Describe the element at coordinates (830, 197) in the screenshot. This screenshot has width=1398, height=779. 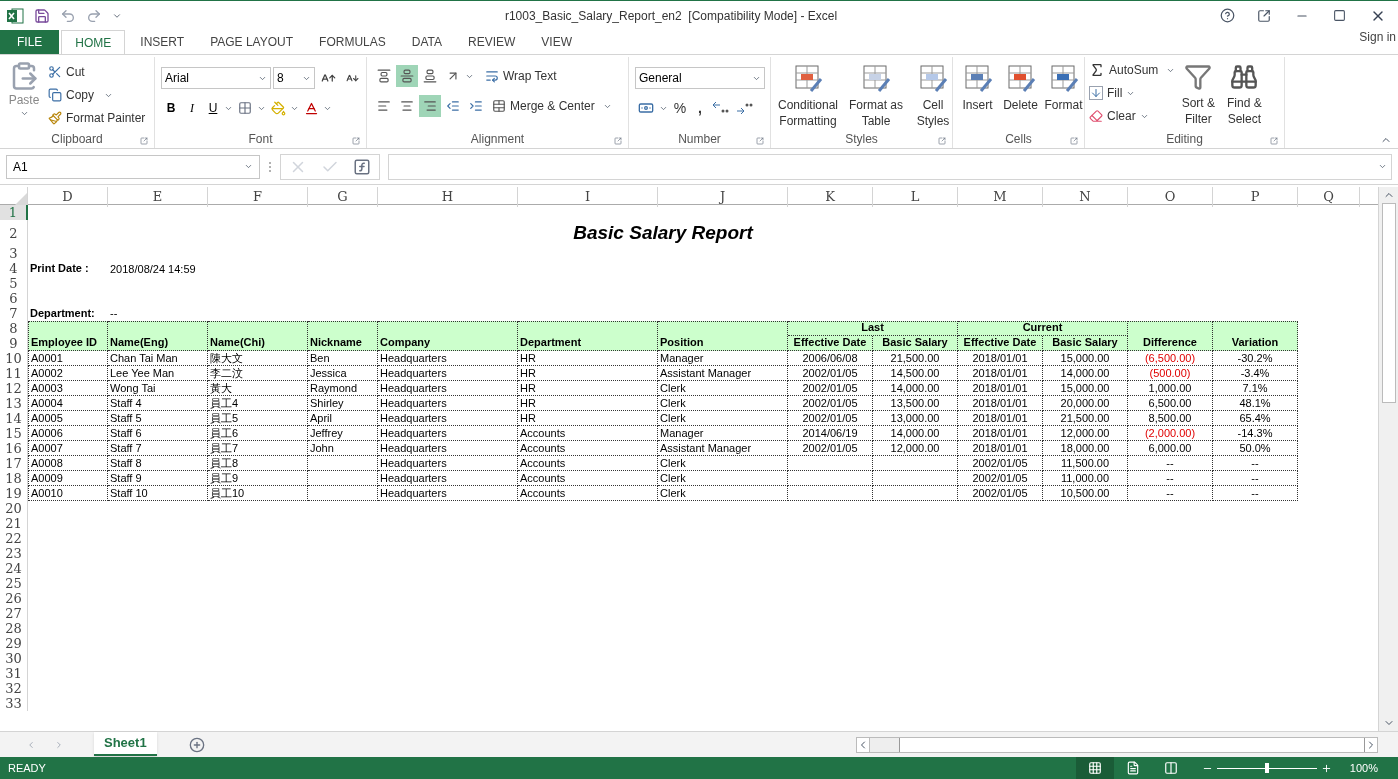
I see `column-header: K` at that location.